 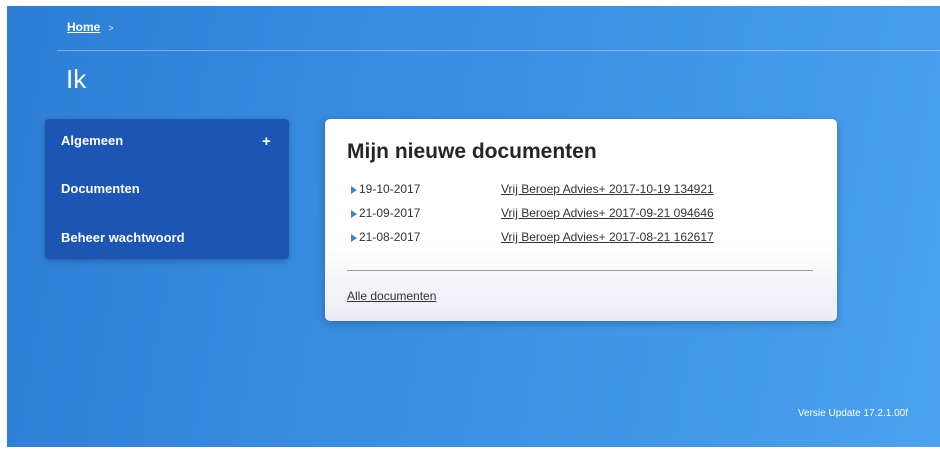 What do you see at coordinates (607, 189) in the screenshot?
I see `document-link: Vrij Beroep Advies+ 2017-10-19 134921` at bounding box center [607, 189].